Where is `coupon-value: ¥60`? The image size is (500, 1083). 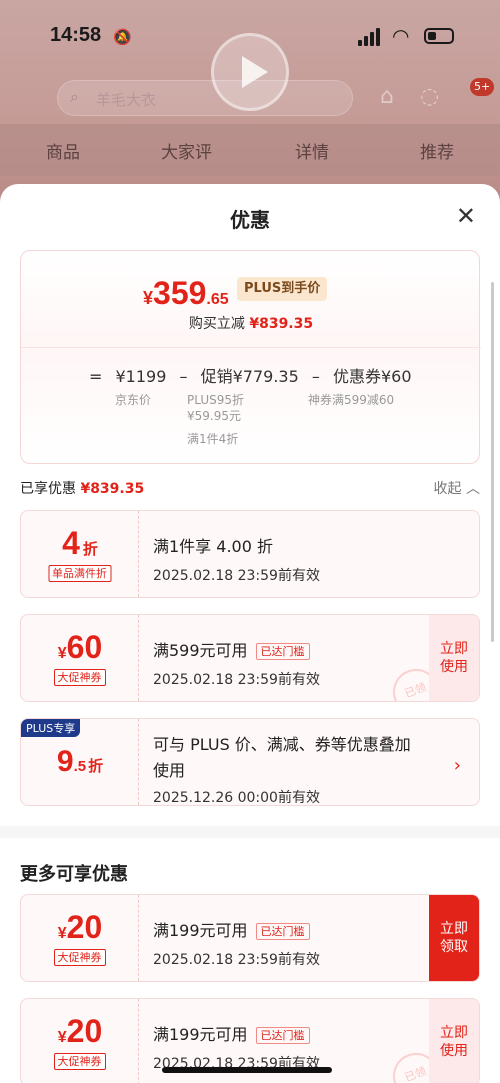
coupon-value: ¥60 is located at coordinates (80, 647).